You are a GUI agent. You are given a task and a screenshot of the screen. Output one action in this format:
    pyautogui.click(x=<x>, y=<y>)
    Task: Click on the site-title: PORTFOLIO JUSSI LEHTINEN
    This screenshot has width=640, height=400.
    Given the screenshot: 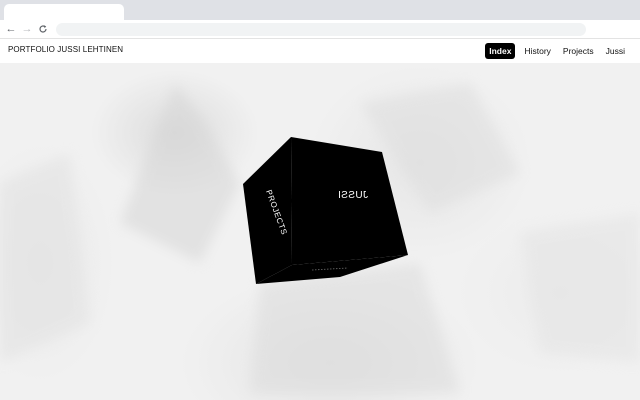 What is the action you would take?
    pyautogui.click(x=65, y=49)
    